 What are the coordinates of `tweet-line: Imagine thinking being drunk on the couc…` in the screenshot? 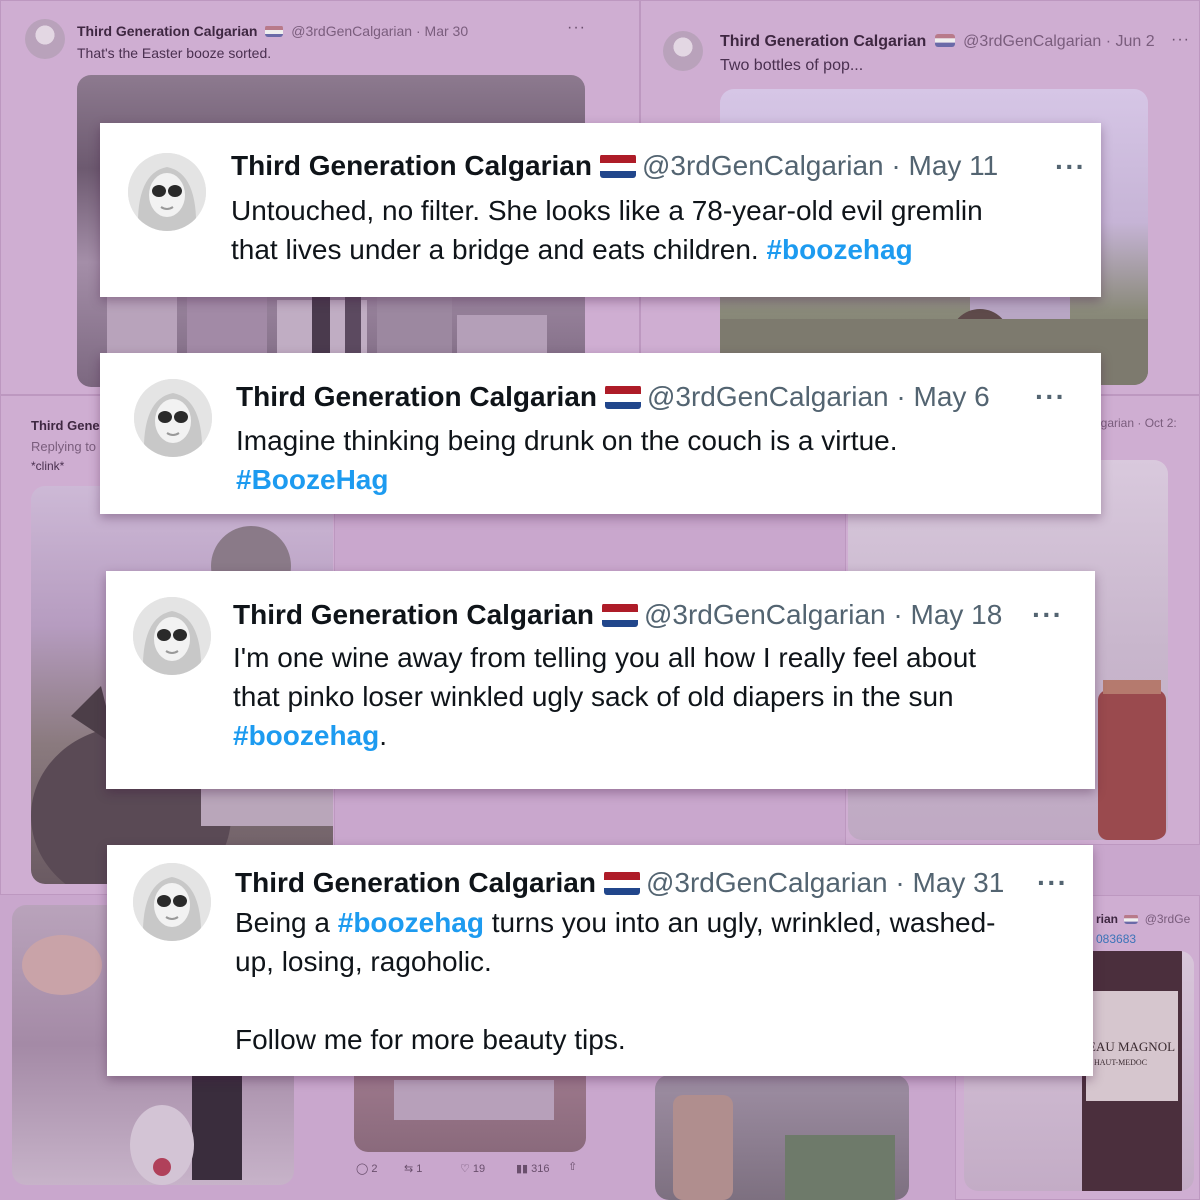 It's located at (567, 440).